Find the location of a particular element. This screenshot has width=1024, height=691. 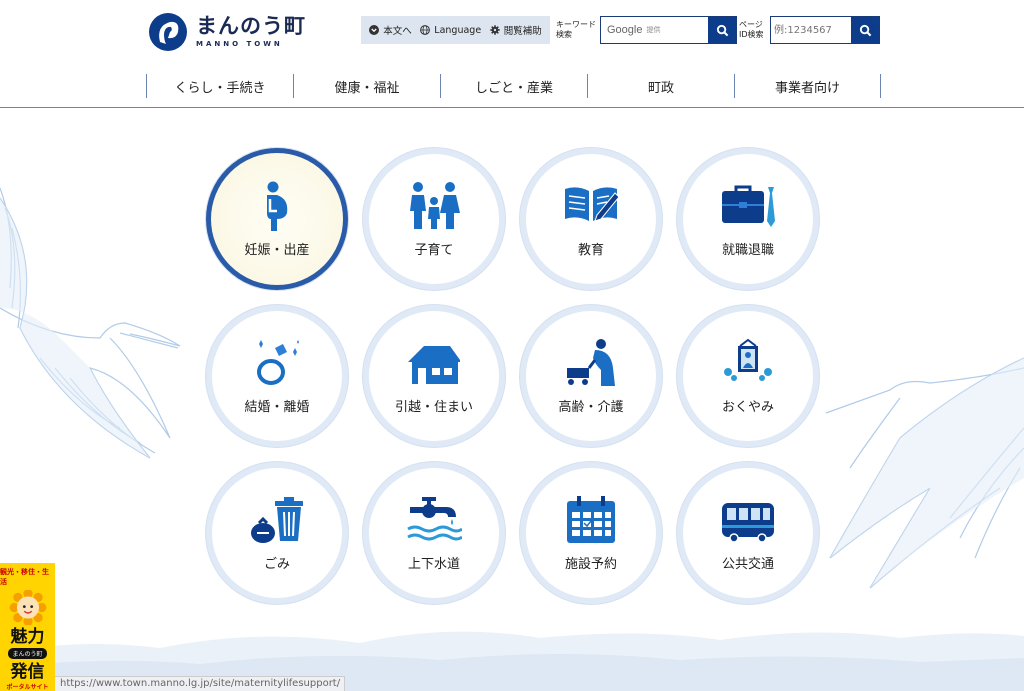

banner-town-tag: まんのう町 is located at coordinates (27, 653).